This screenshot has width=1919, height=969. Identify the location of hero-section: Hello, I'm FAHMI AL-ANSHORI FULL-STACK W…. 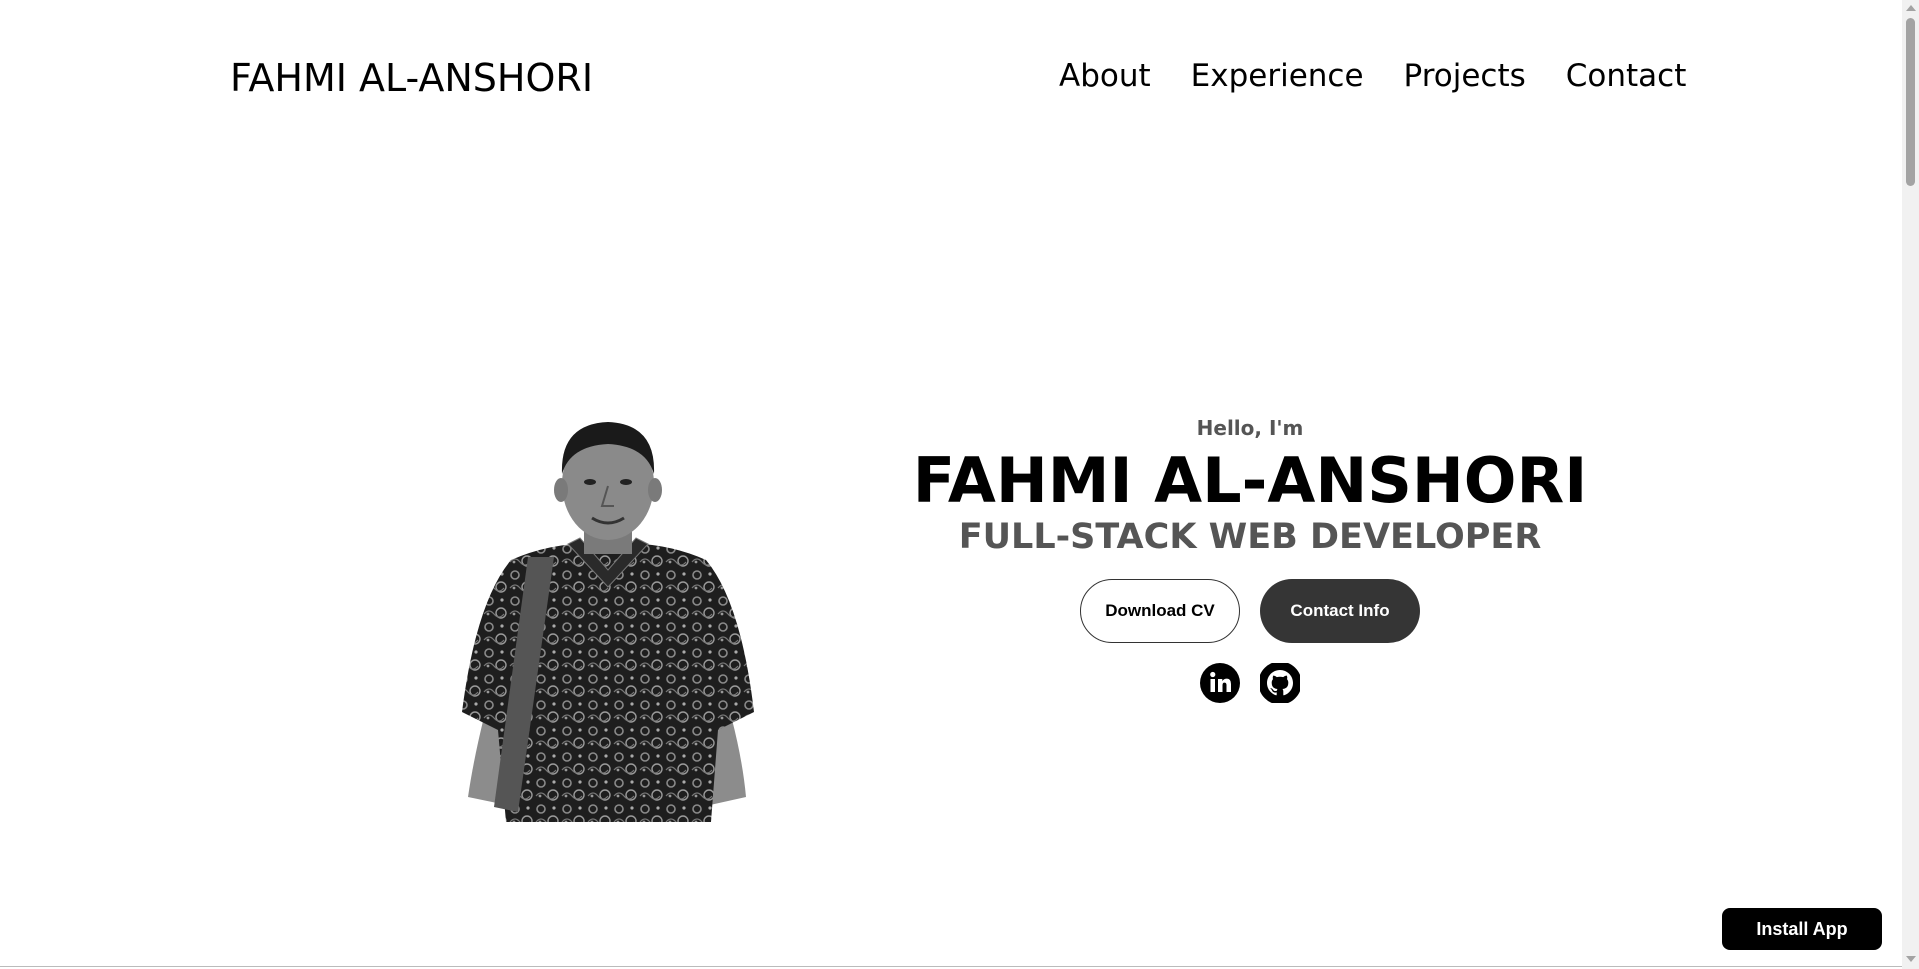
(1250, 557).